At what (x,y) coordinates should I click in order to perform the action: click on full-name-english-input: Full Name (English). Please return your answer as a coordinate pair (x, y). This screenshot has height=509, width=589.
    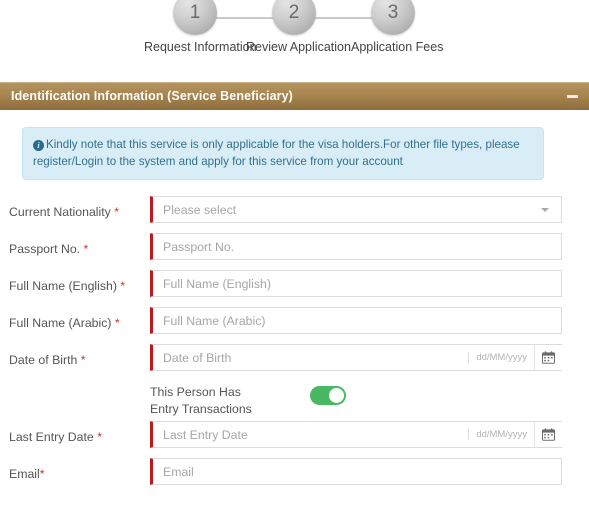
    Looking at the image, I should click on (356, 283).